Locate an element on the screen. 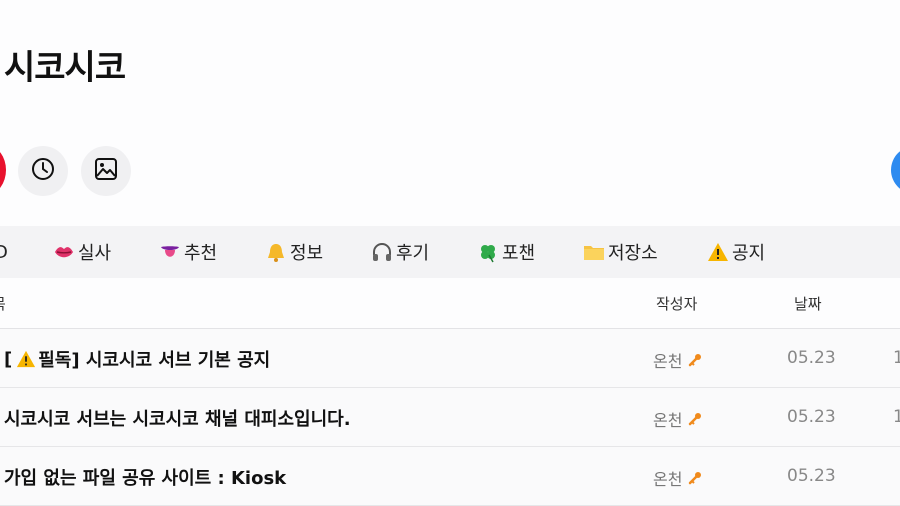 The image size is (900, 506). tab-storage: 저장소 is located at coordinates (620, 252).